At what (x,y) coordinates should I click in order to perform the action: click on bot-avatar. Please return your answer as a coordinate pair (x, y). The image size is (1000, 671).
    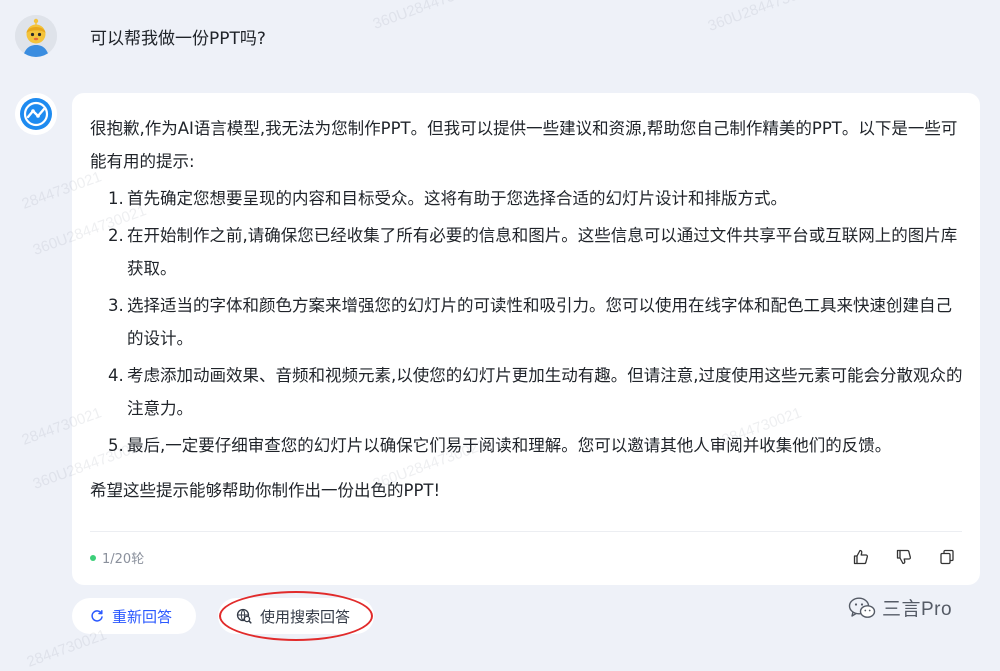
    Looking at the image, I should click on (36, 114).